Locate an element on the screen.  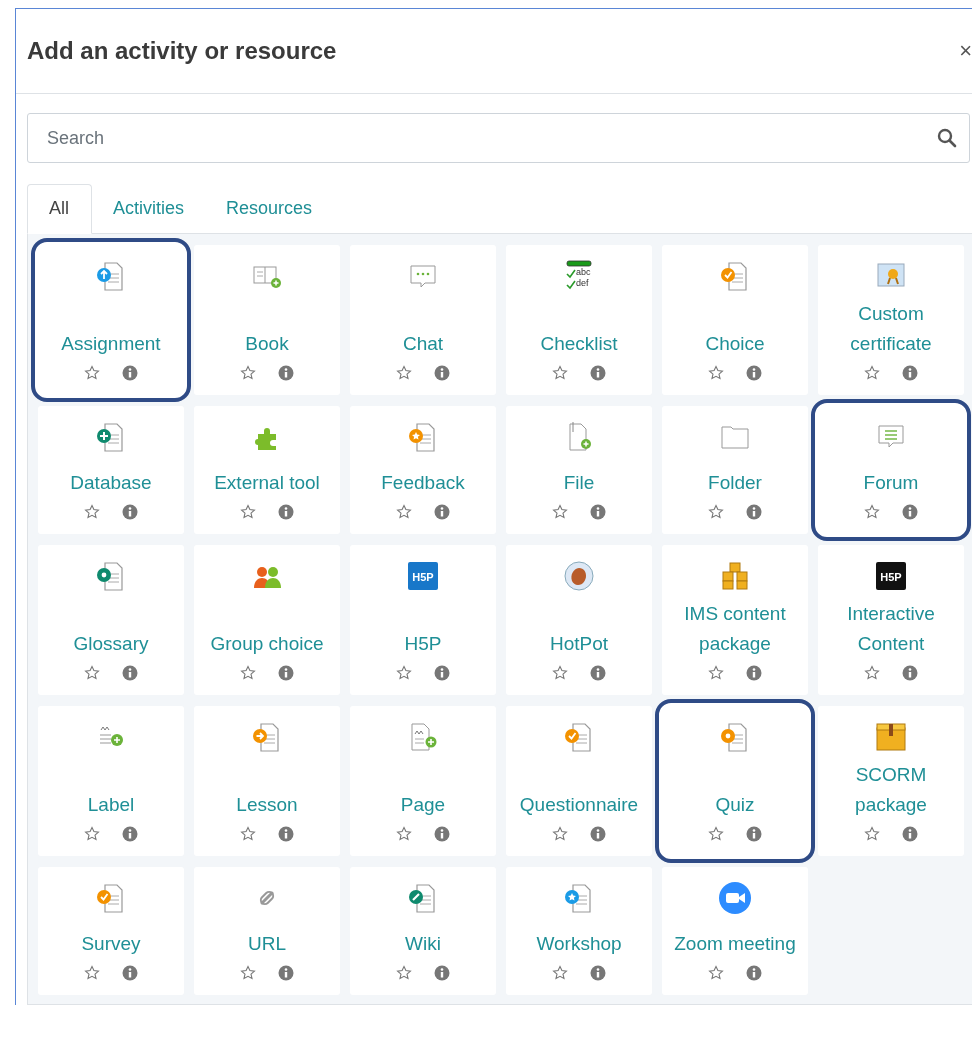
activity-card: abc def Checklist is located at coordinates (579, 320).